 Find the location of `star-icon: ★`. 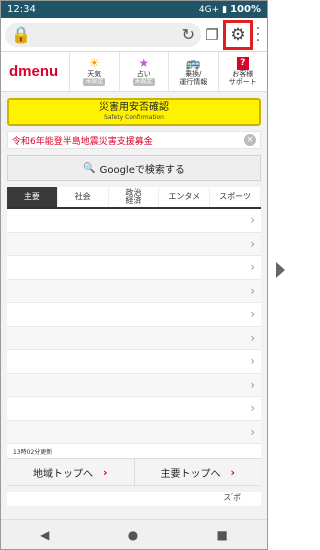

star-icon: ★ is located at coordinates (144, 63).